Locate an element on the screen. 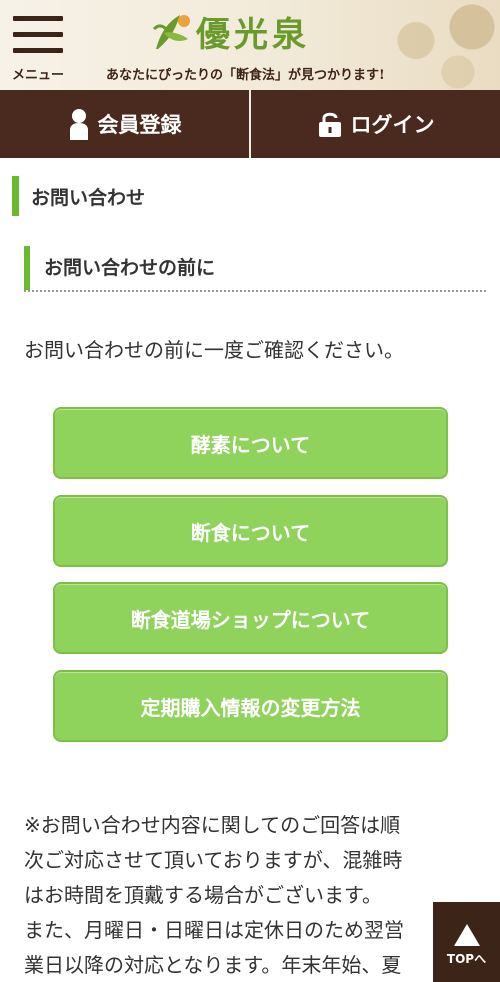  leaf-logo-icon is located at coordinates (171, 32).